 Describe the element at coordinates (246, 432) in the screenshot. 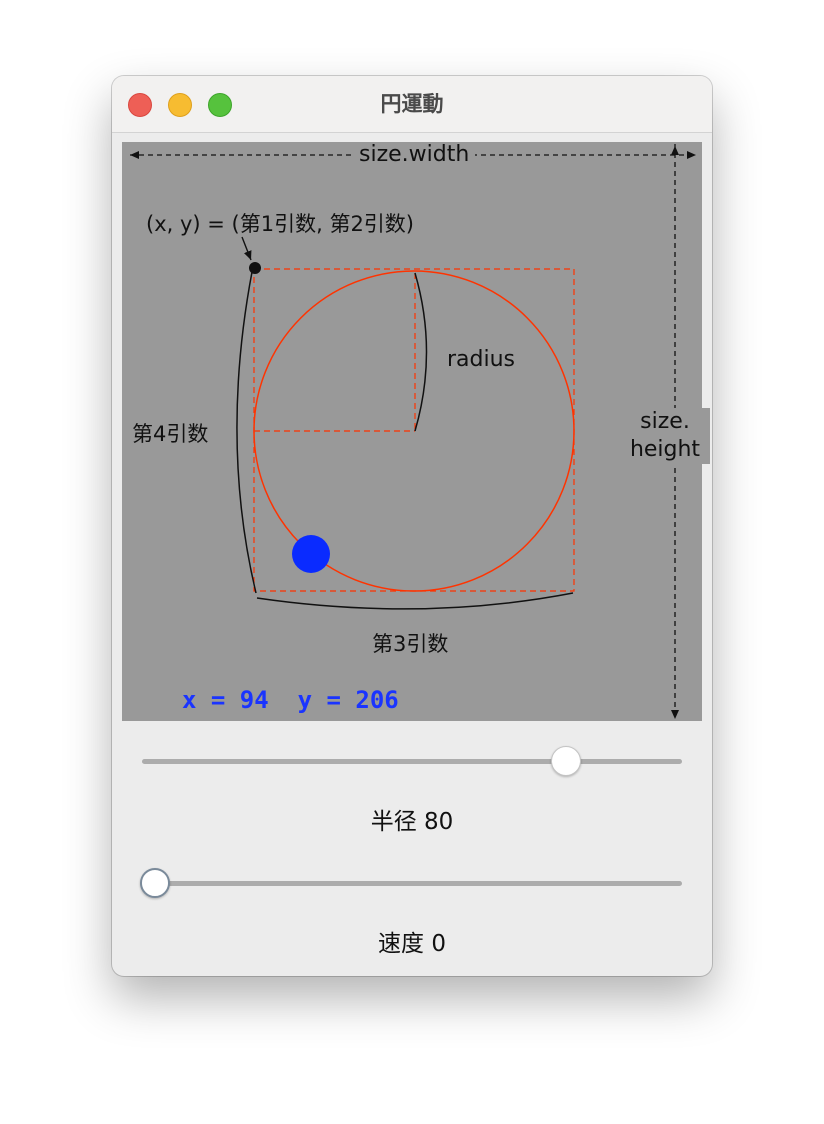

I see `arg4-bracket` at that location.